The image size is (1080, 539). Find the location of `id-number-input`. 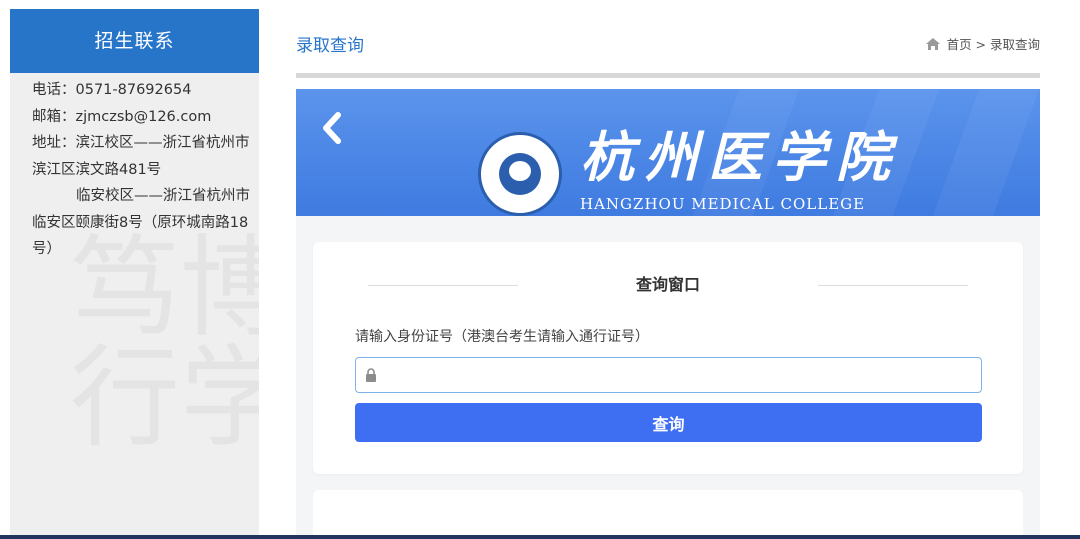

id-number-input is located at coordinates (681, 375).